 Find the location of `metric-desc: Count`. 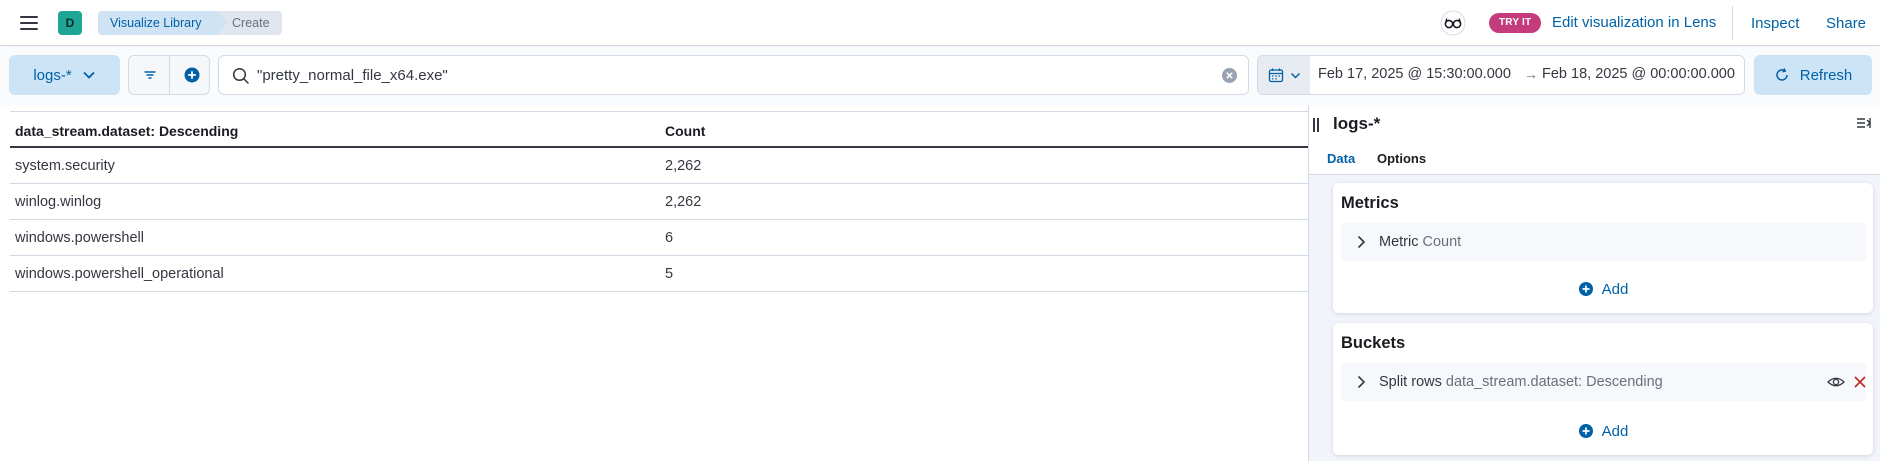

metric-desc: Count is located at coordinates (1442, 242).